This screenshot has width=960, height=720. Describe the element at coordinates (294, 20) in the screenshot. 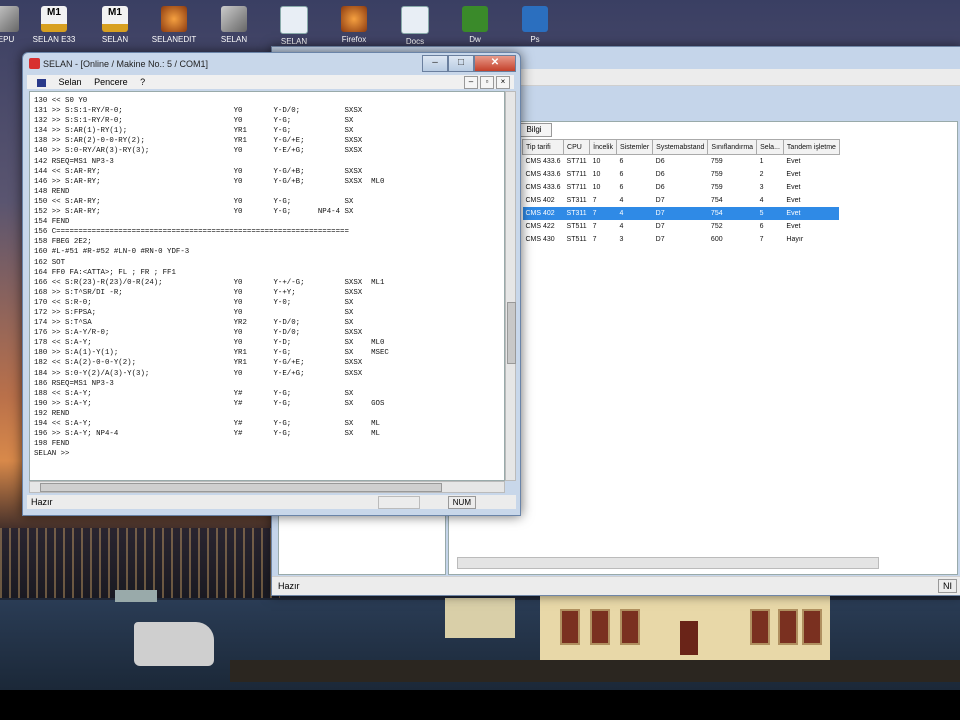

I see `monitor-icon` at that location.